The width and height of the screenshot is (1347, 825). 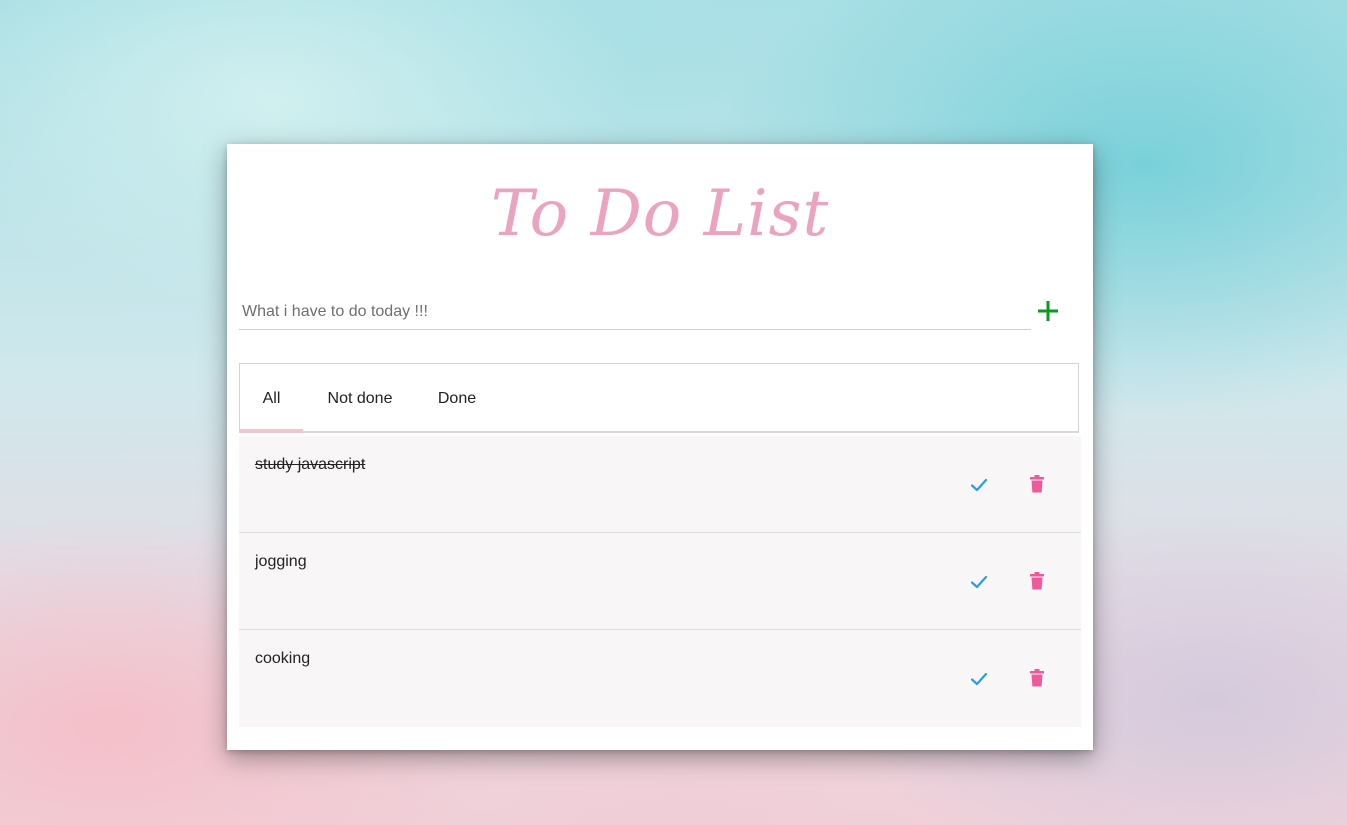 What do you see at coordinates (659, 398) in the screenshot?
I see `filter-tabs: All Not done Done` at bounding box center [659, 398].